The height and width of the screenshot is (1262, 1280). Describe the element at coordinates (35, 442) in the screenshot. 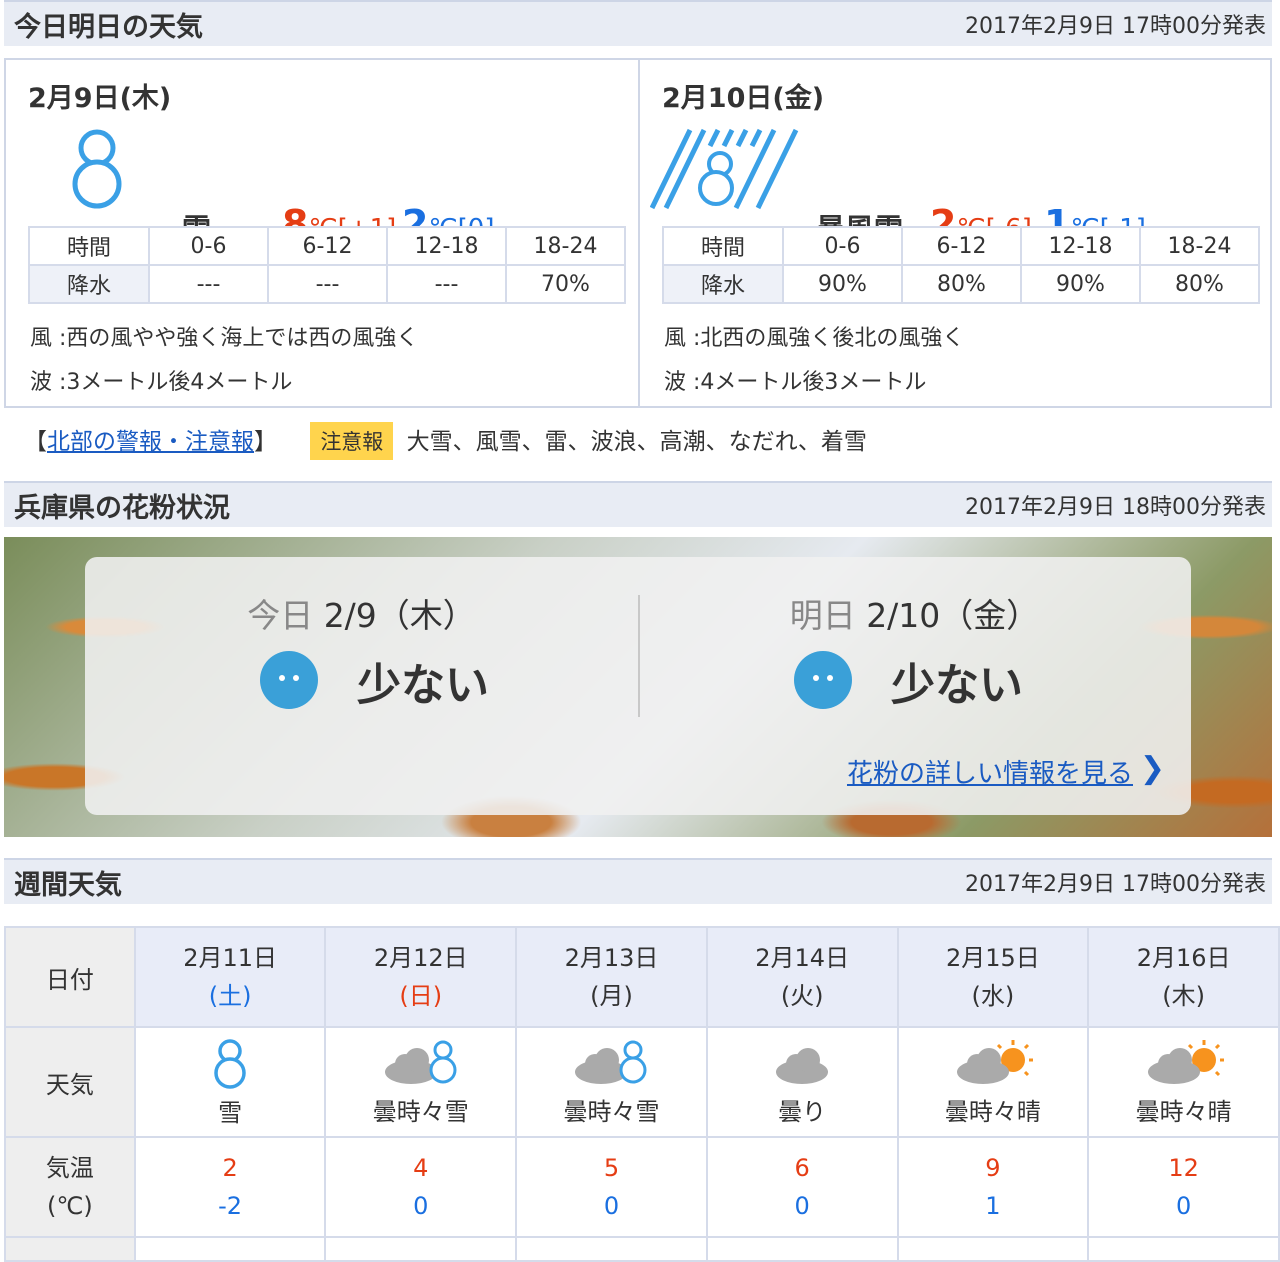

I see `bracket-open: 【` at that location.